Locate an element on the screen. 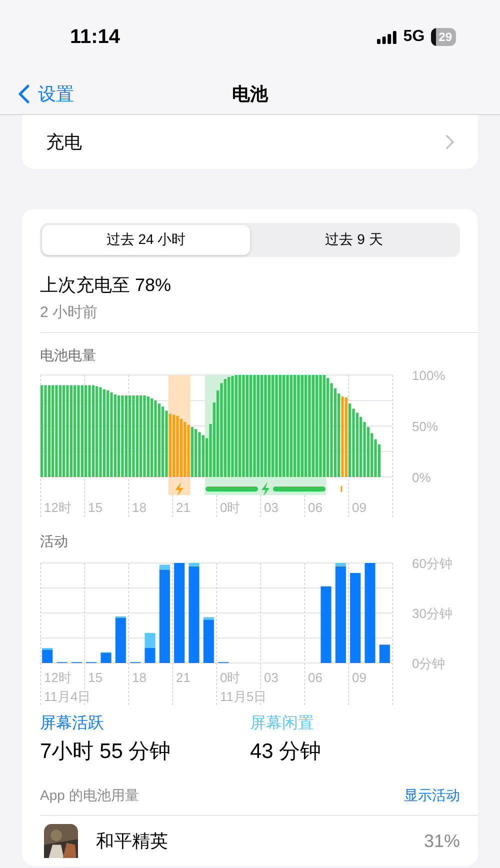 The width and height of the screenshot is (500, 868). battery-indicator: 29 is located at coordinates (443, 37).